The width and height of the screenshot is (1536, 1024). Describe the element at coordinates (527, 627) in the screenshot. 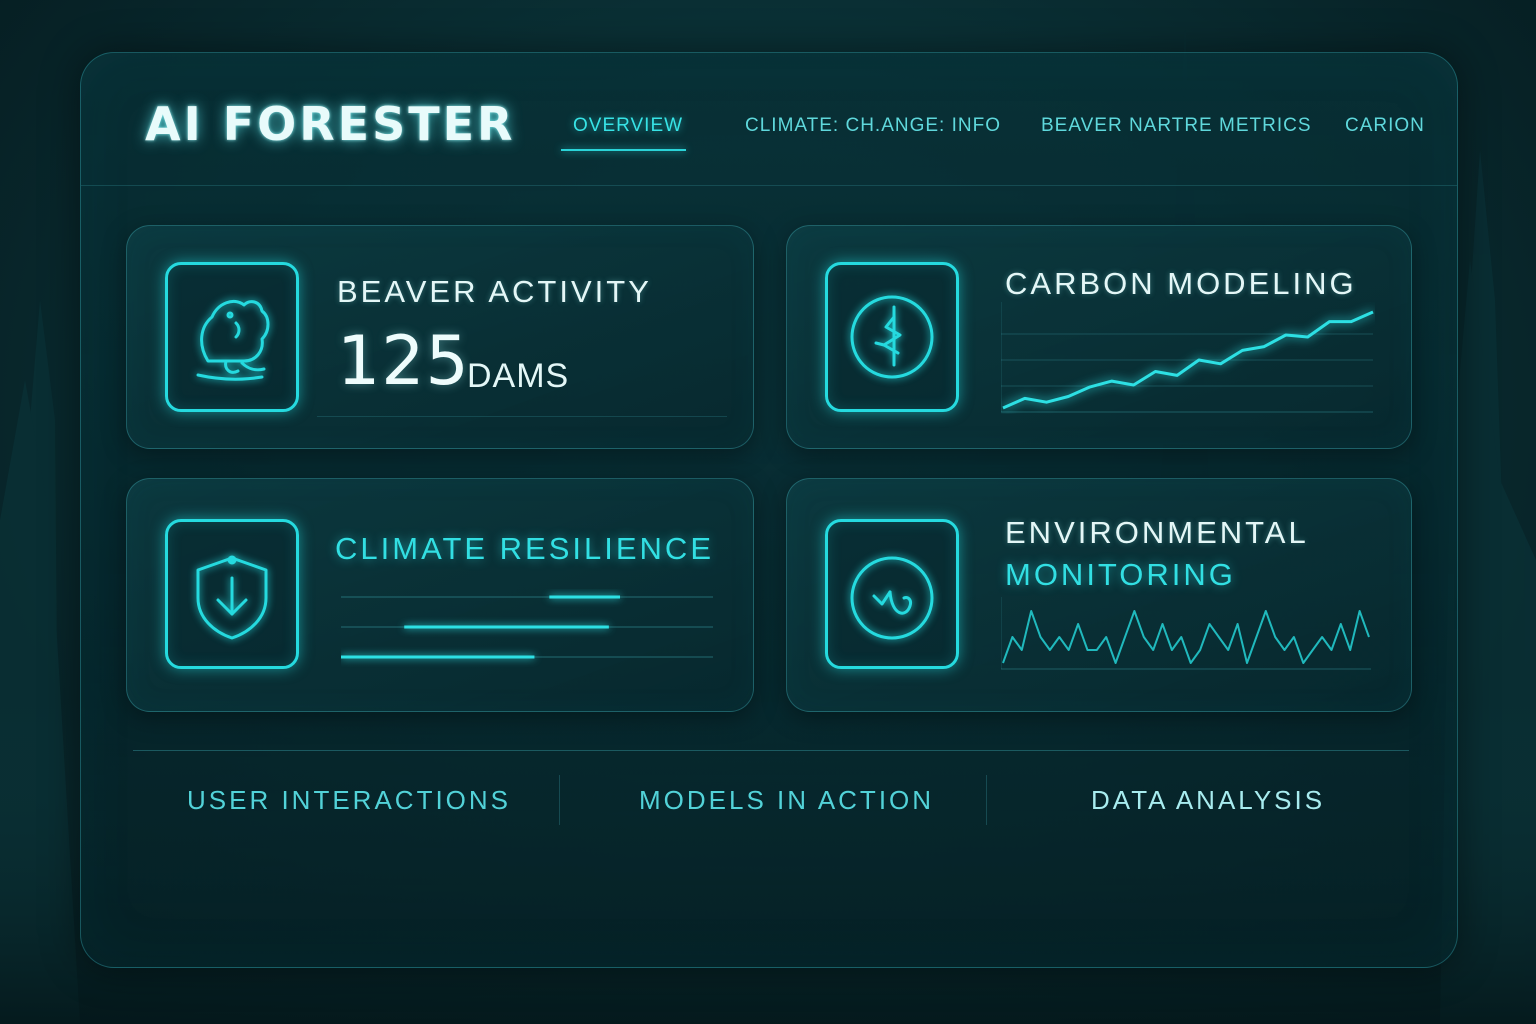

I see `resilience-bars` at that location.